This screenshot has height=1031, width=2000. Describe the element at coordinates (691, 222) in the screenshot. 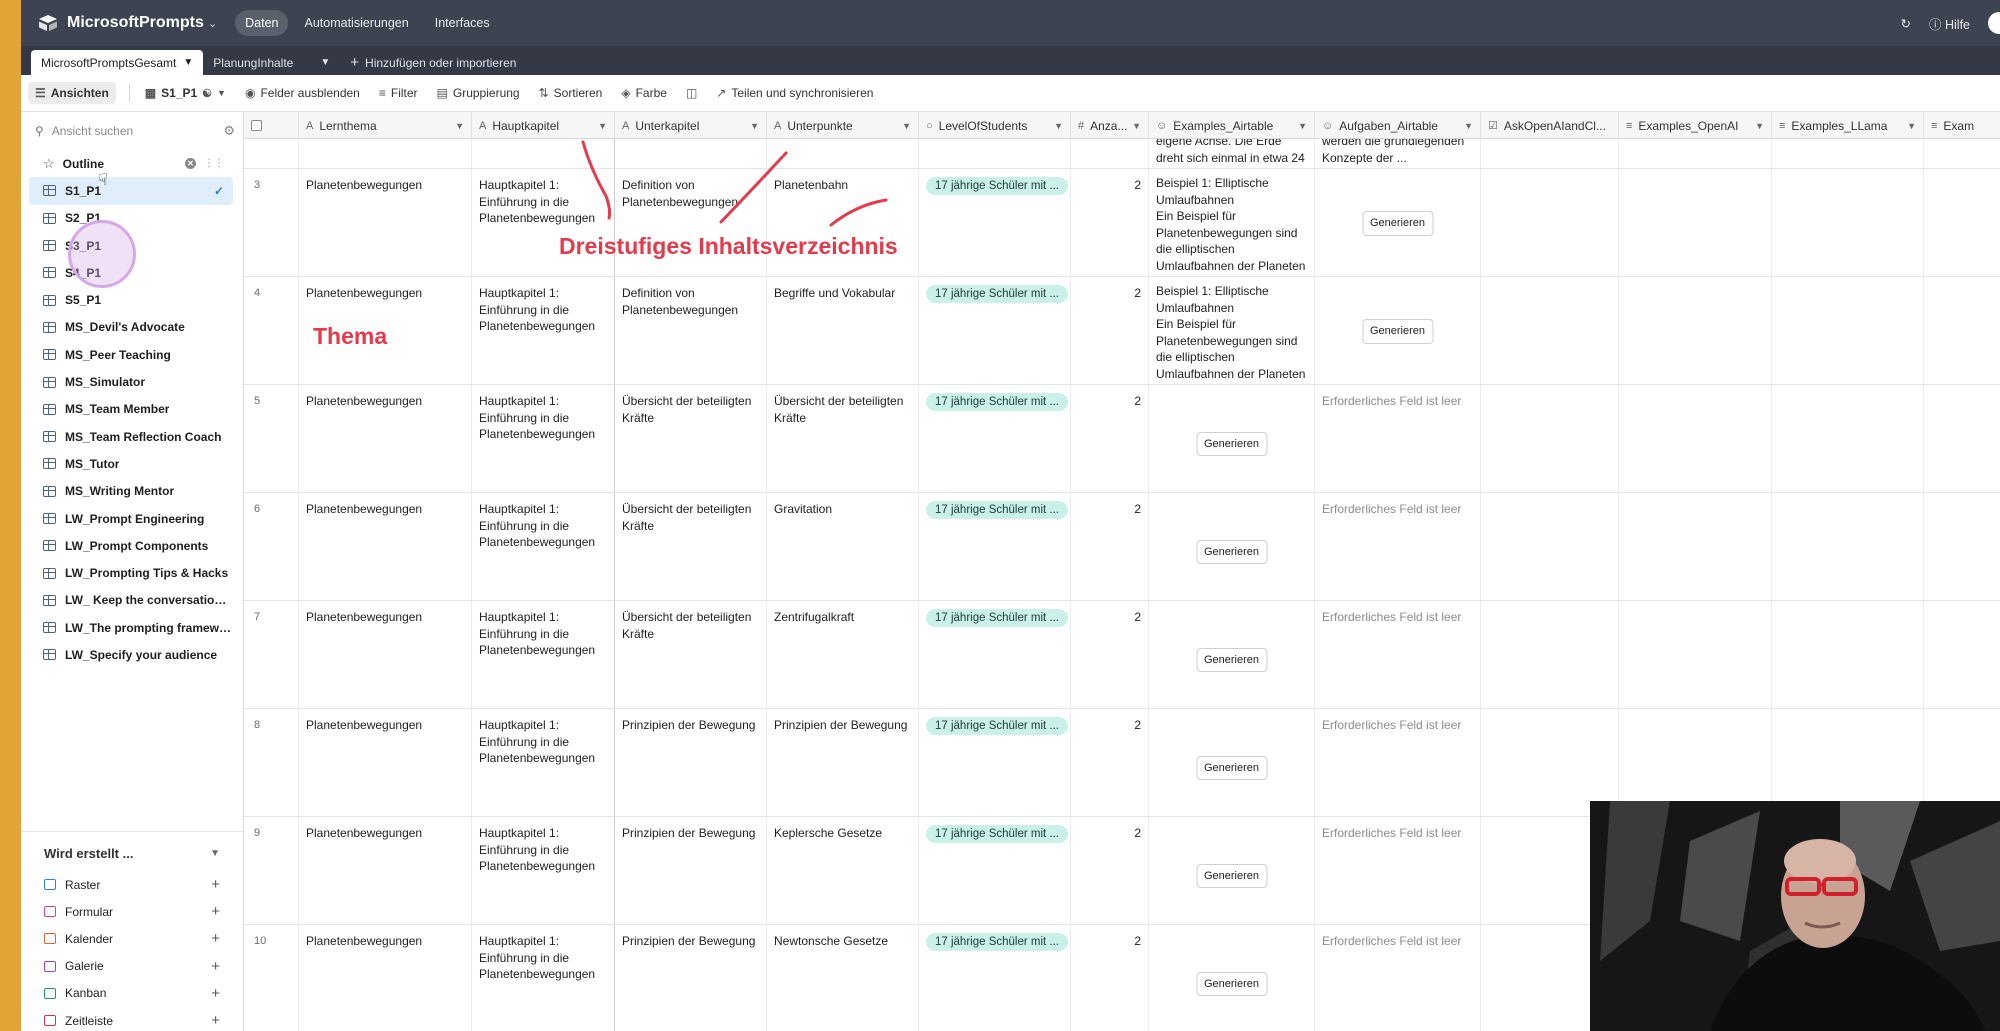

I see `unterkapitel-cell: Definition von Planetenbewegungen` at that location.